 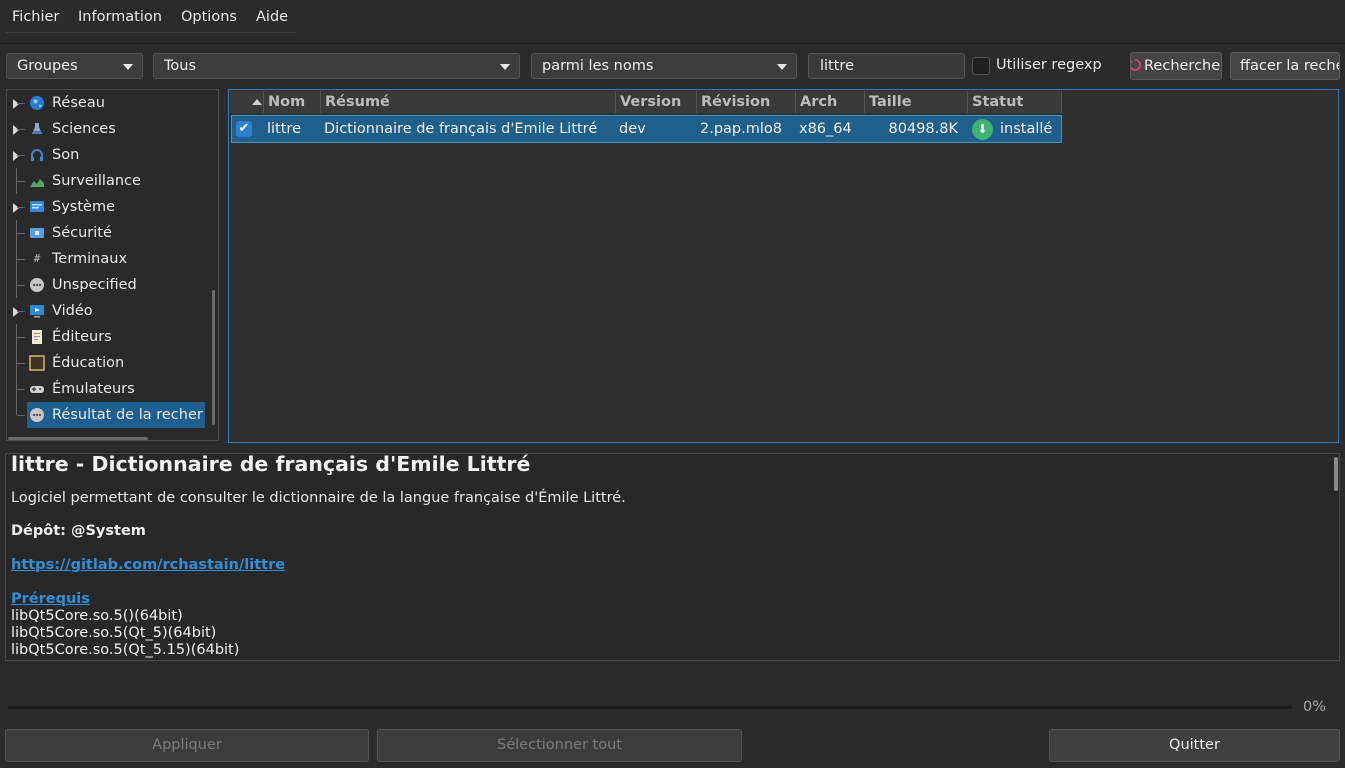 What do you see at coordinates (37, 337) in the screenshot?
I see `editor-icon` at bounding box center [37, 337].